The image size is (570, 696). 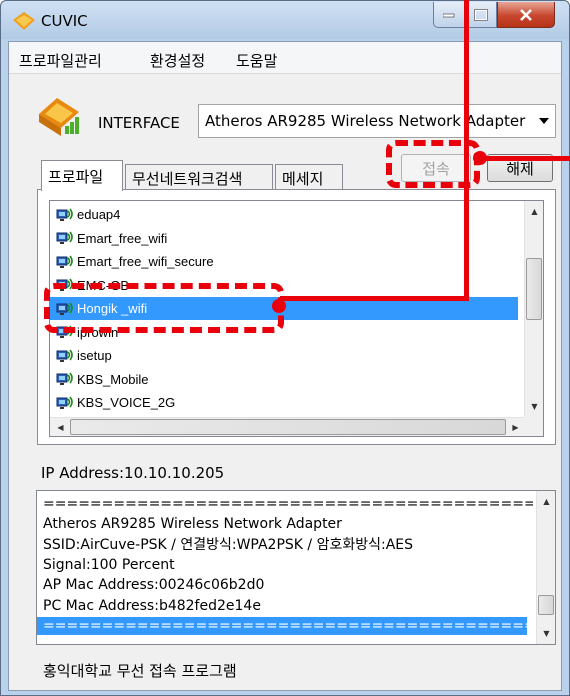 What do you see at coordinates (534, 289) in the screenshot?
I see `scroll-thumb` at bounding box center [534, 289].